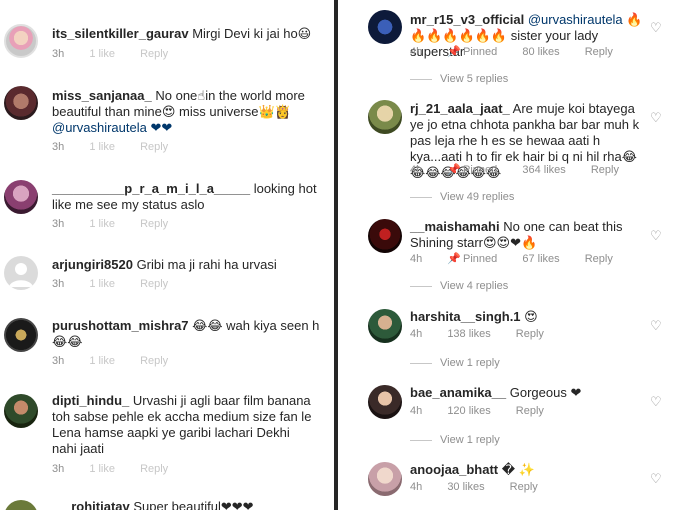 The height and width of the screenshot is (510, 680). What do you see at coordinates (90, 400) in the screenshot?
I see `comment-username: dipti_hindu_` at bounding box center [90, 400].